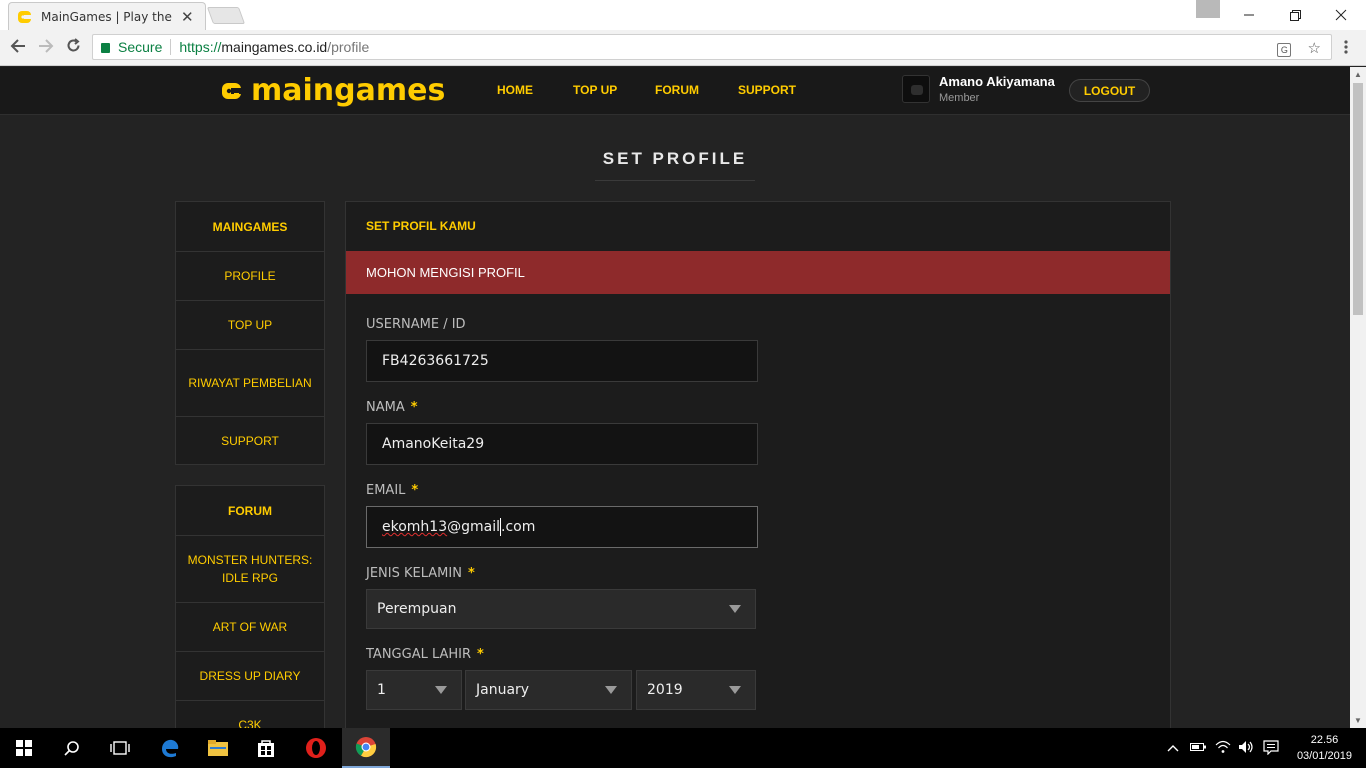 The height and width of the screenshot is (768, 1366). Describe the element at coordinates (1271, 749) in the screenshot. I see `action-center-icon` at that location.